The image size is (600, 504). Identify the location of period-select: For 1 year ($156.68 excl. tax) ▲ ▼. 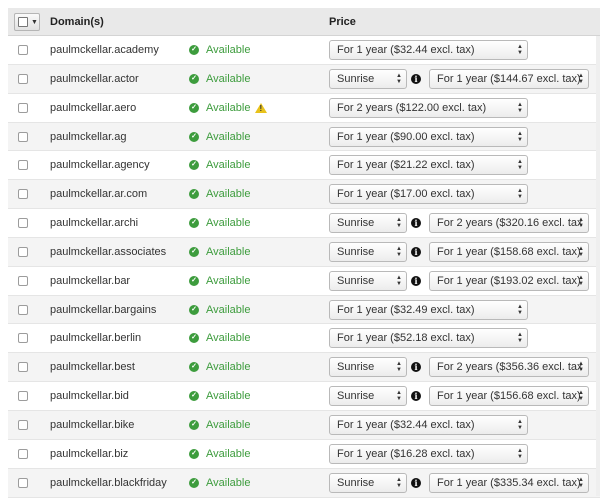
(509, 396).